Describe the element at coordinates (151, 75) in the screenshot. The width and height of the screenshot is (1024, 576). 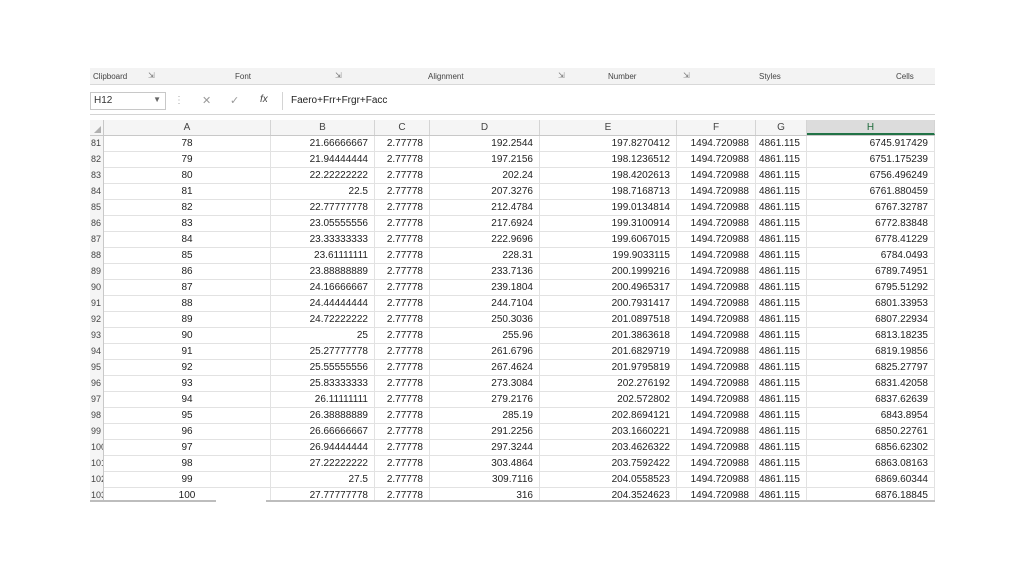
I see `clipboard-launcher-icon: ⇲` at that location.